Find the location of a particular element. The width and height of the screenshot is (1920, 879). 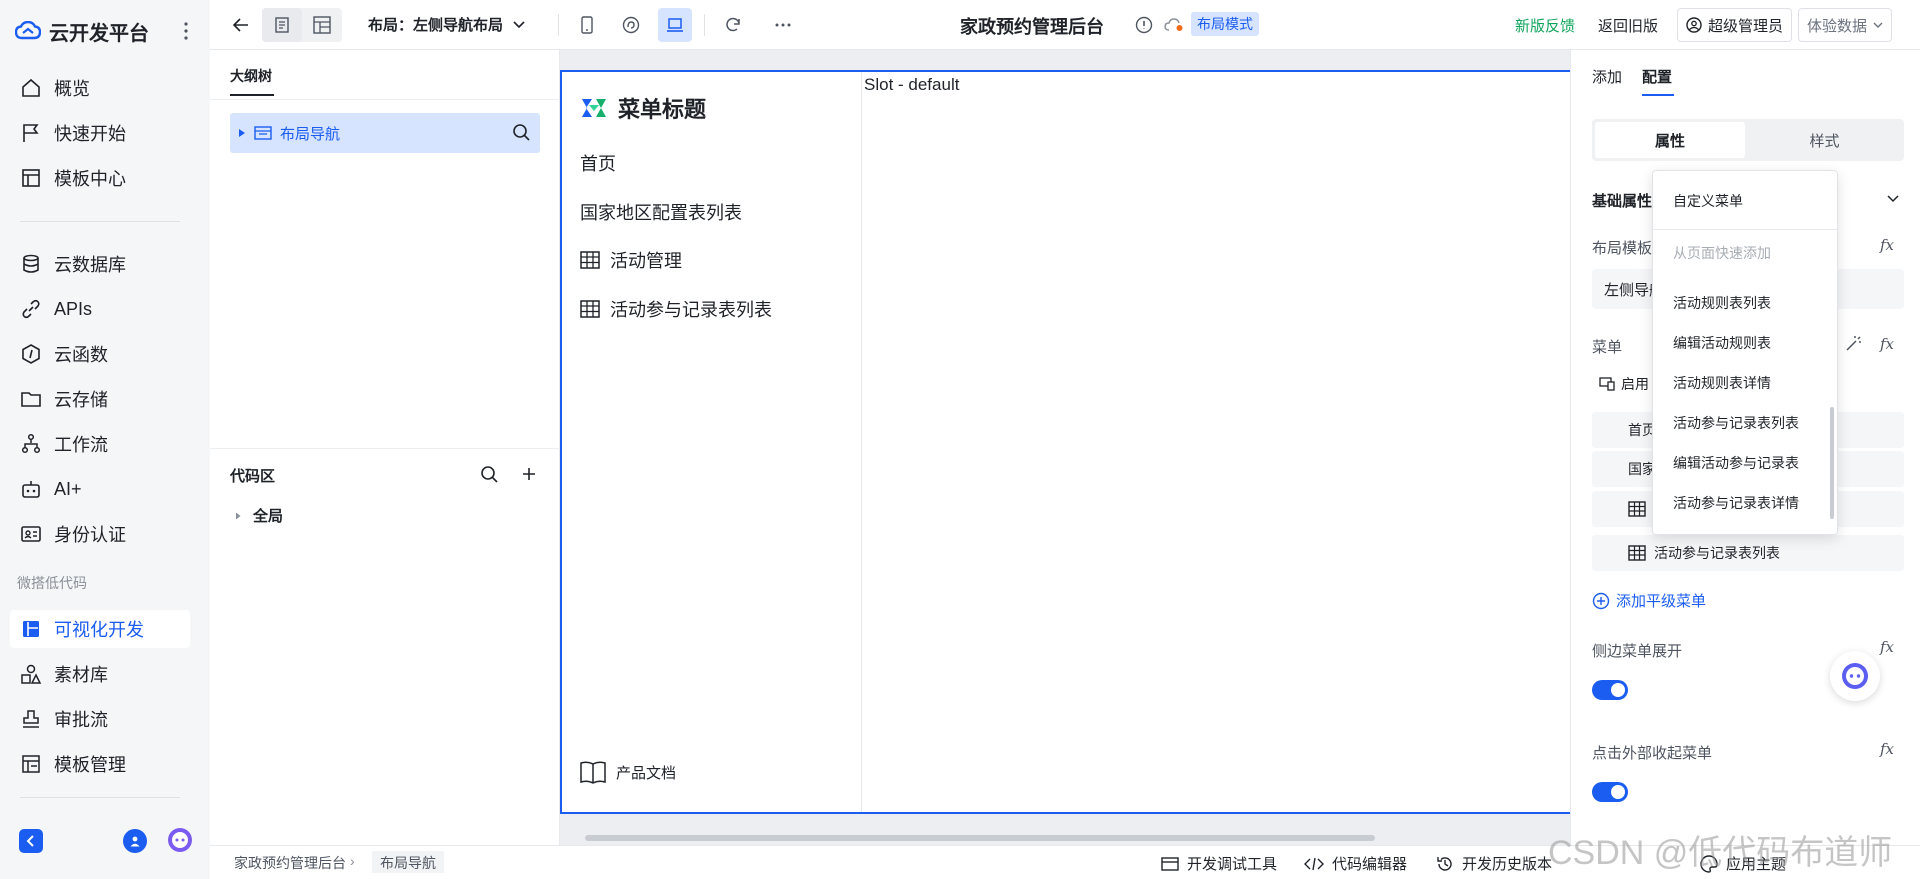

plus-circle-icon is located at coordinates (1601, 600).